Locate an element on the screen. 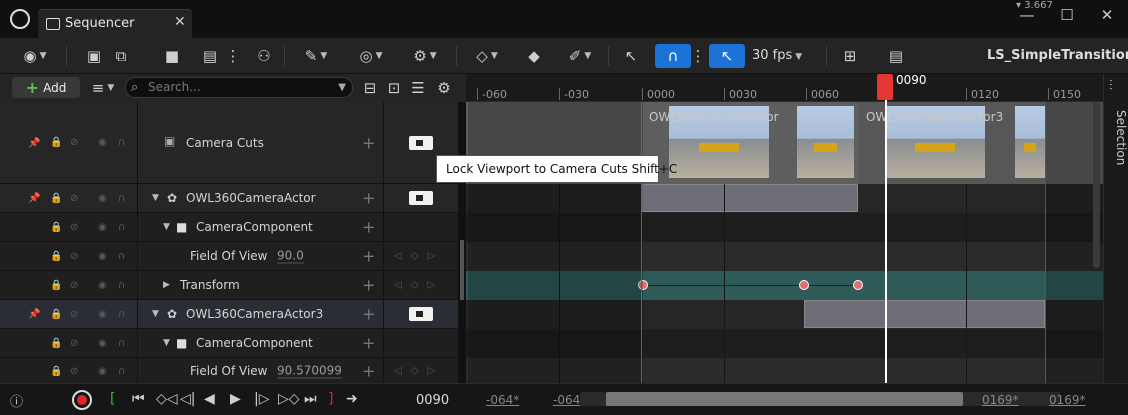 Image resolution: width=1128 pixels, height=415 pixels. panel-splitter is located at coordinates (462, 242).